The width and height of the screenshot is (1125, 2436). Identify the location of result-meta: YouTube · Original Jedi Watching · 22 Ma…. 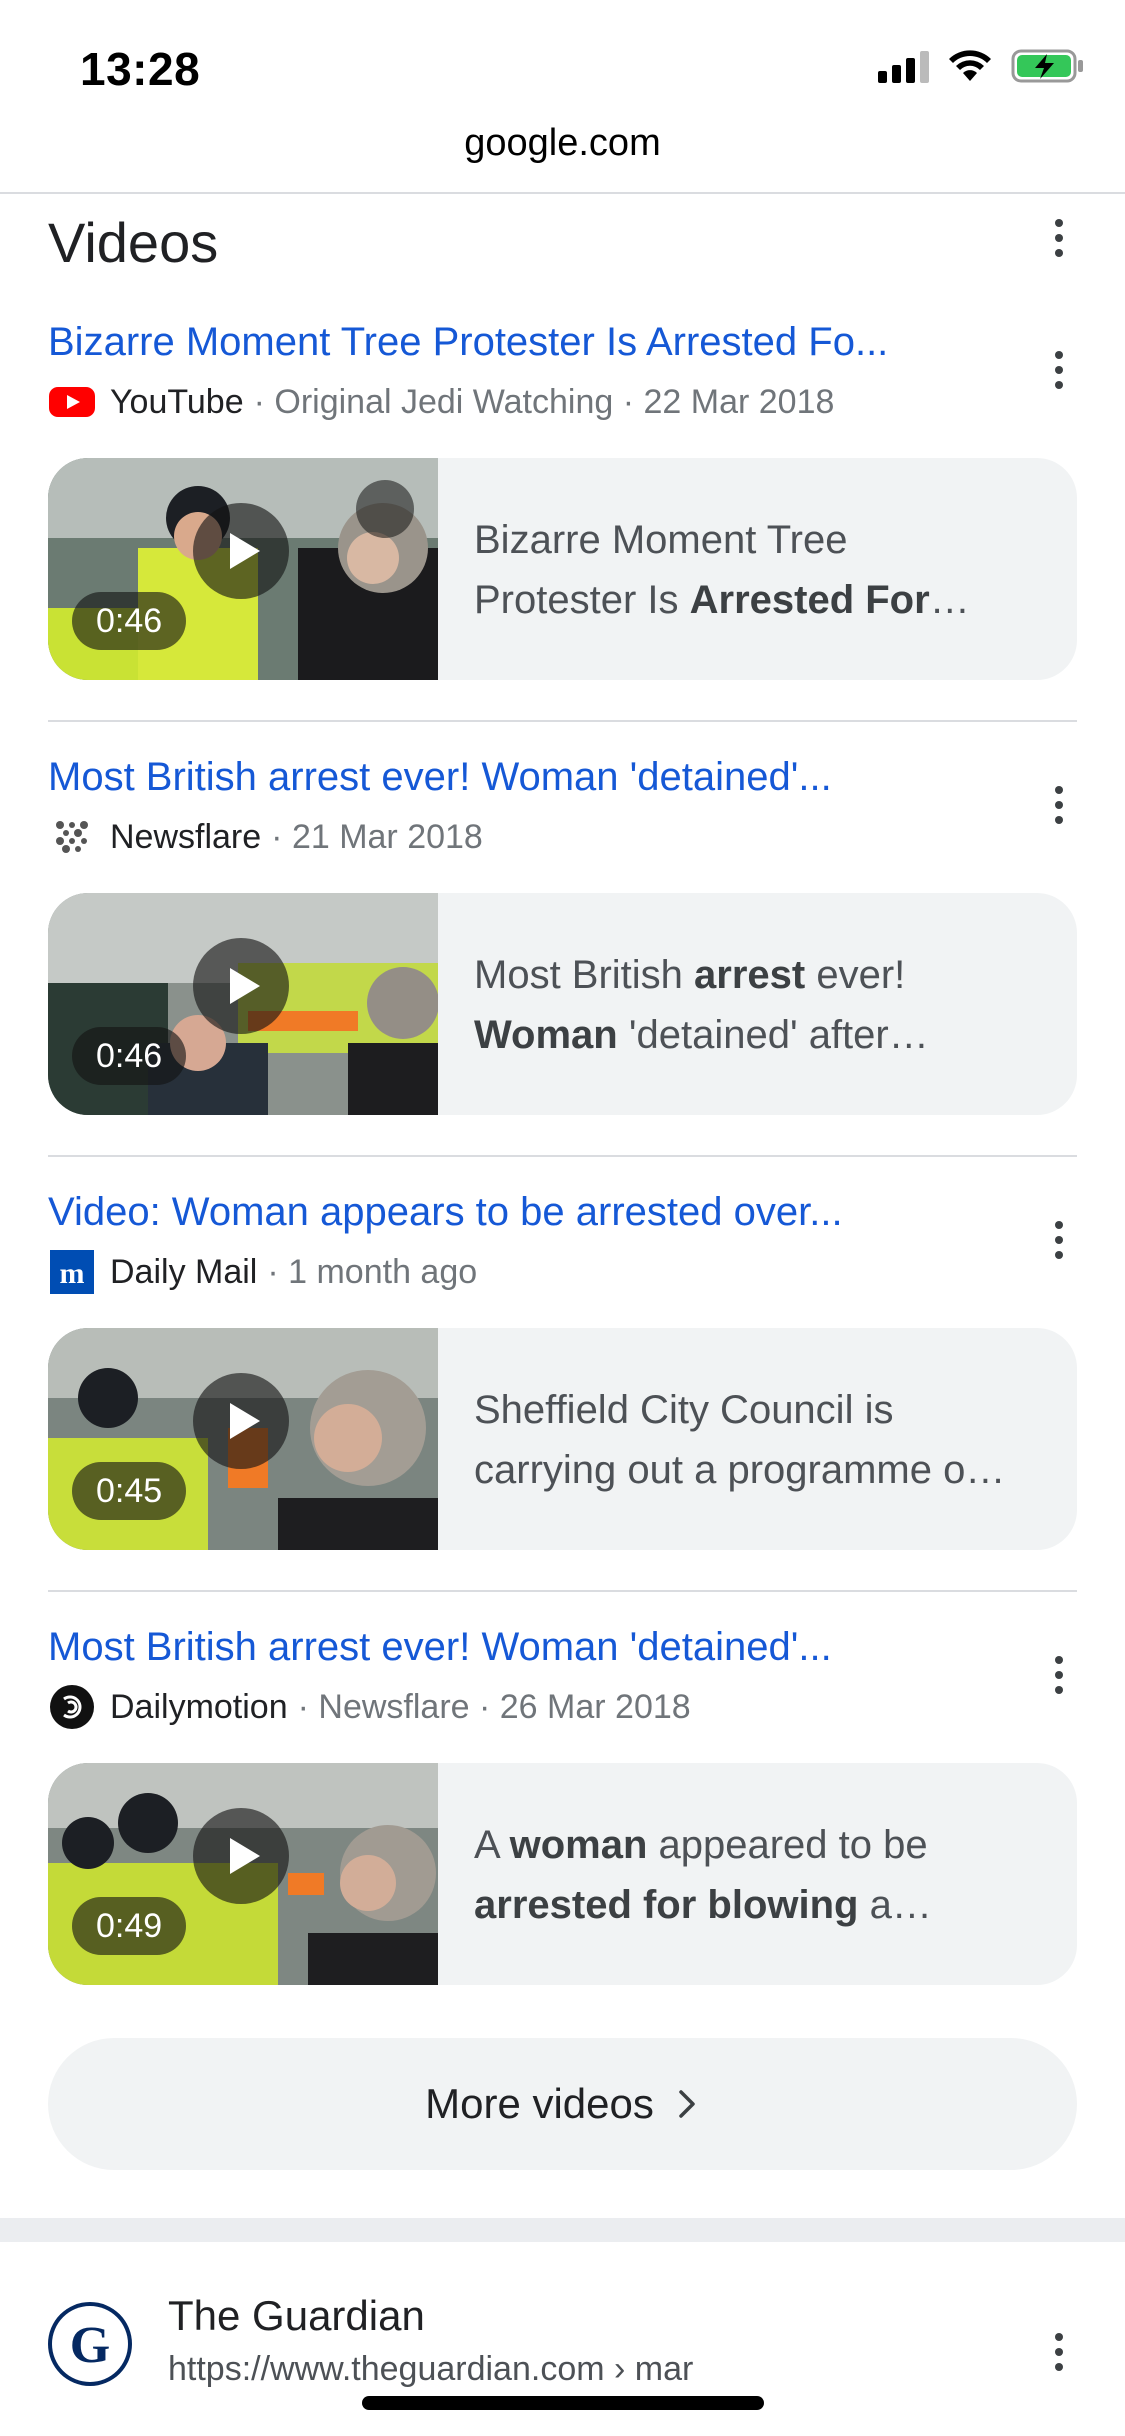
(562, 402).